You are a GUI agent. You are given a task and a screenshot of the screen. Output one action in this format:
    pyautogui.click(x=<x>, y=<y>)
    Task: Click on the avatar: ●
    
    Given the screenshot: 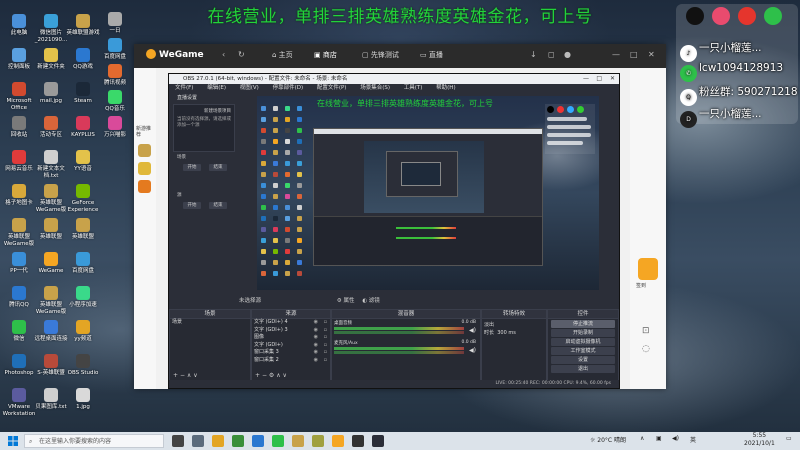 What is the action you would take?
    pyautogui.click(x=567, y=54)
    